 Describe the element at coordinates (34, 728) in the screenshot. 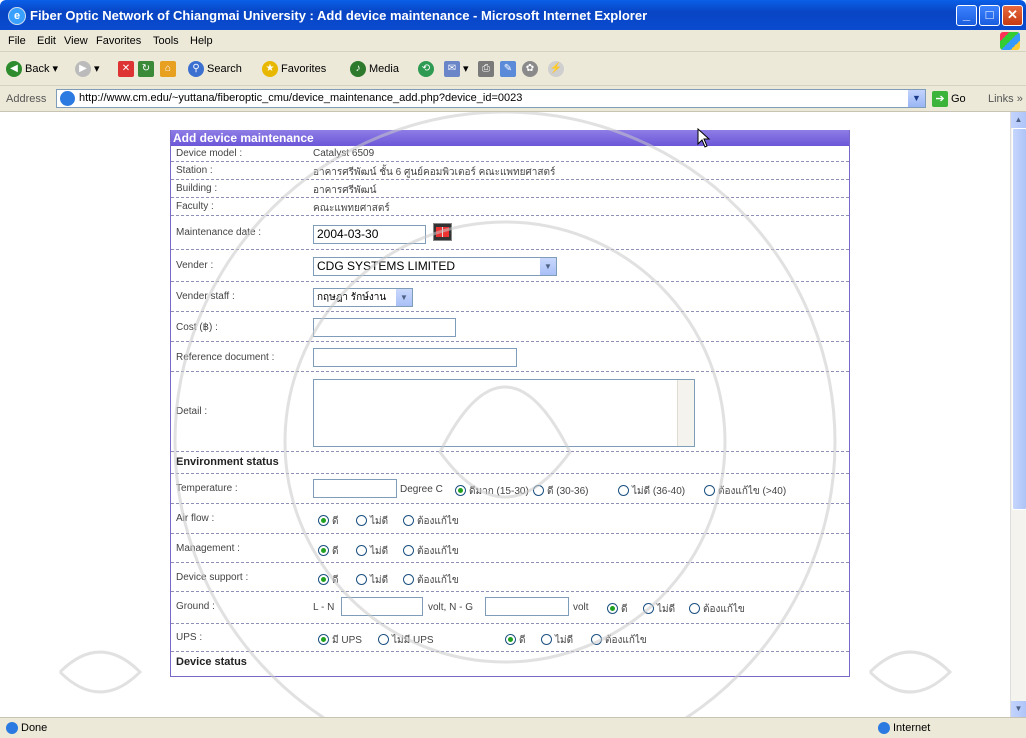

I see `status-done-label: Done` at that location.